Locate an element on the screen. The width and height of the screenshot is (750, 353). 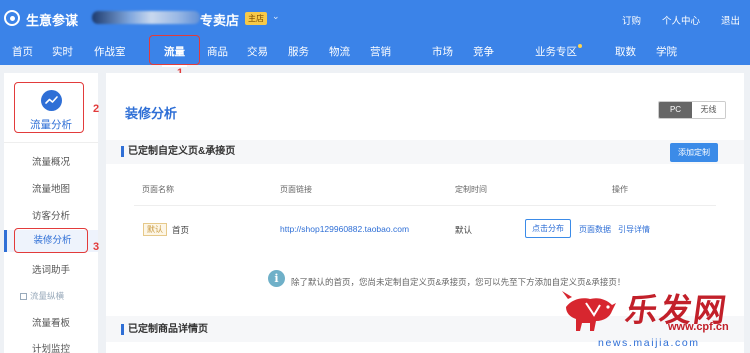
table-divider is located at coordinates (425, 205).